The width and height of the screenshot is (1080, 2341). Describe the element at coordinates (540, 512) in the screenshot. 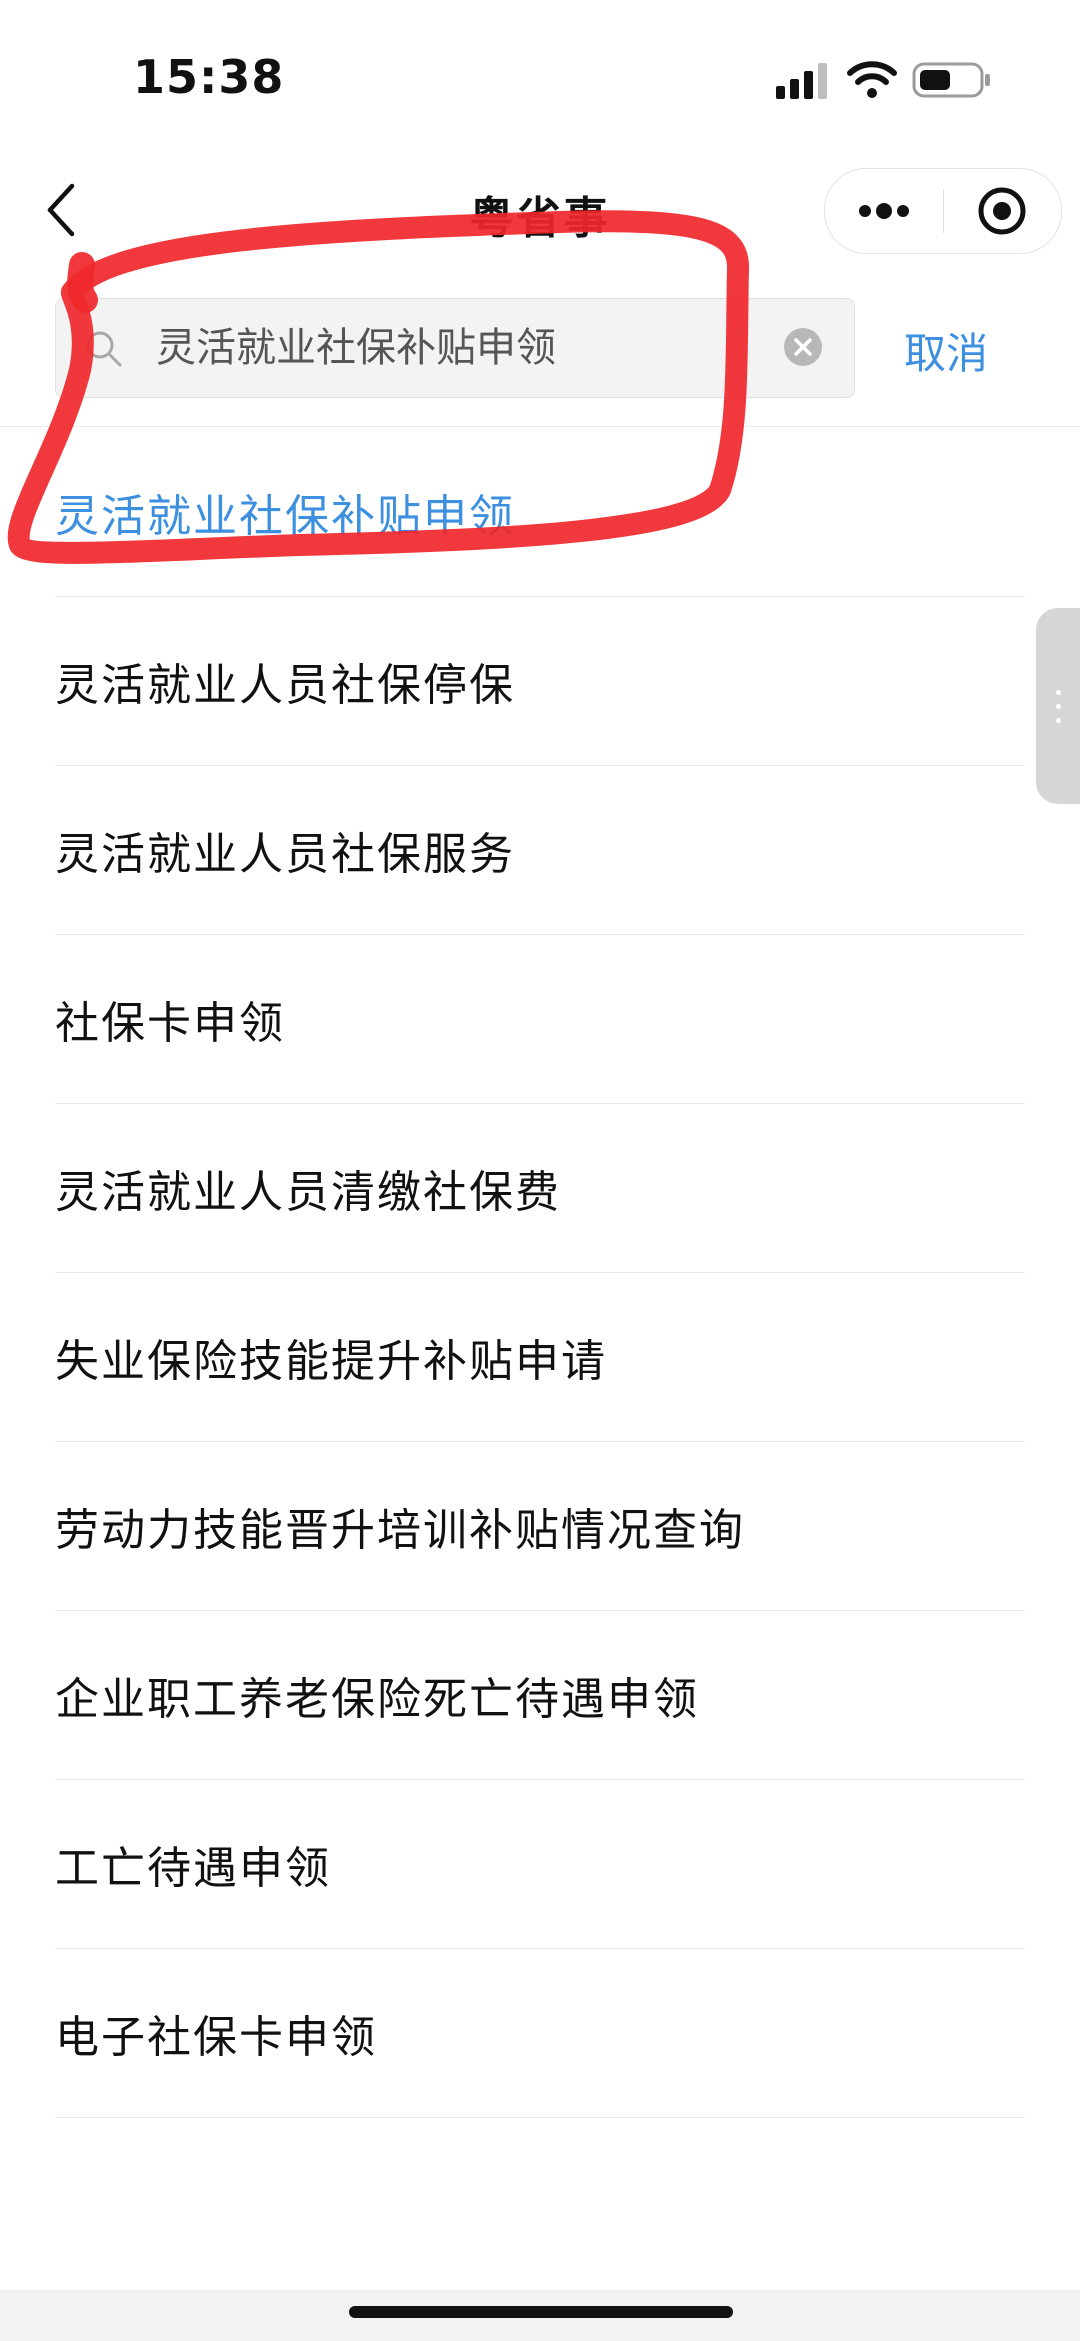

I see `list-item: 灵活就业社保补贴申领` at that location.